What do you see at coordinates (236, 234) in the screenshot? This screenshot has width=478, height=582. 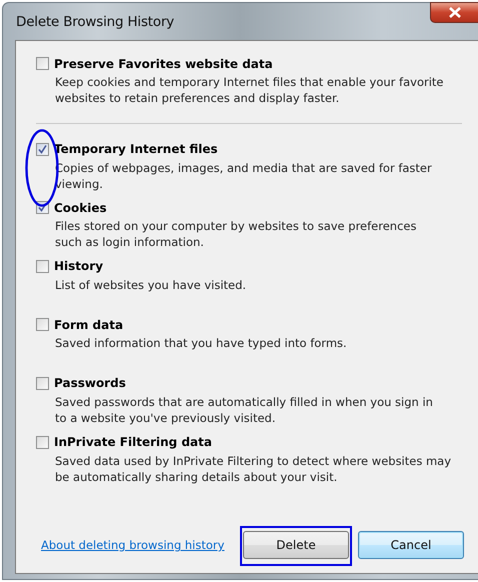 I see `option-description: Files stored on your computer by websites to save preferences such as login information.` at bounding box center [236, 234].